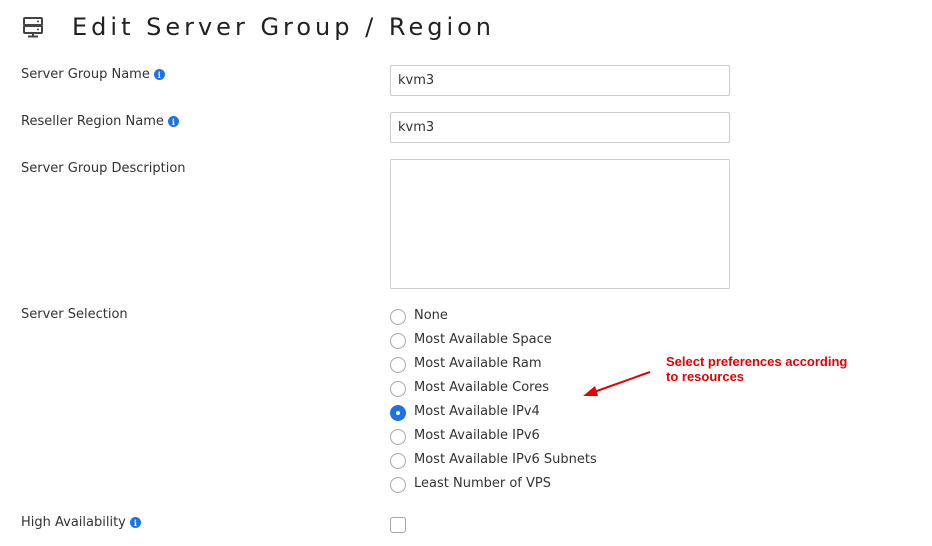  What do you see at coordinates (398, 413) in the screenshot?
I see `radio-button-selected` at bounding box center [398, 413].